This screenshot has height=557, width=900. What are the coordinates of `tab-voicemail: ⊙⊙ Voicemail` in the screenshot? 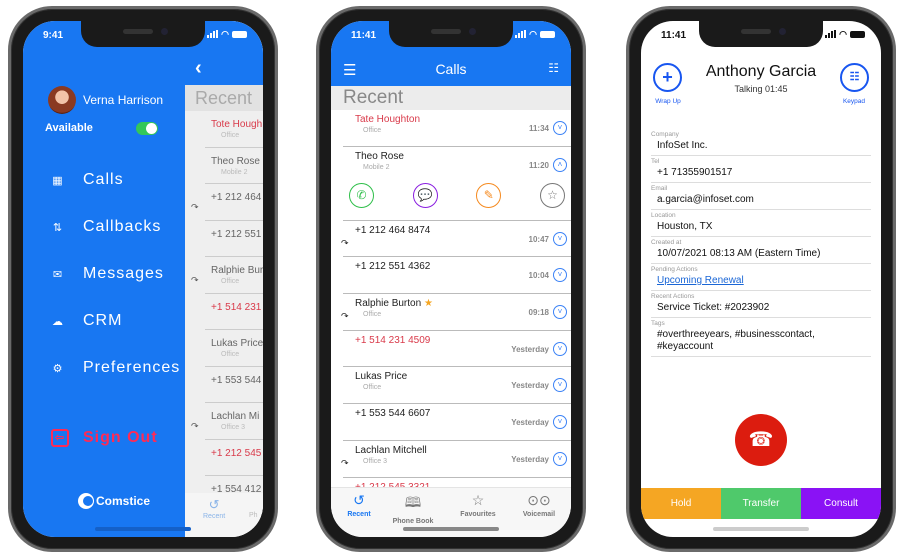 It's located at (539, 505).